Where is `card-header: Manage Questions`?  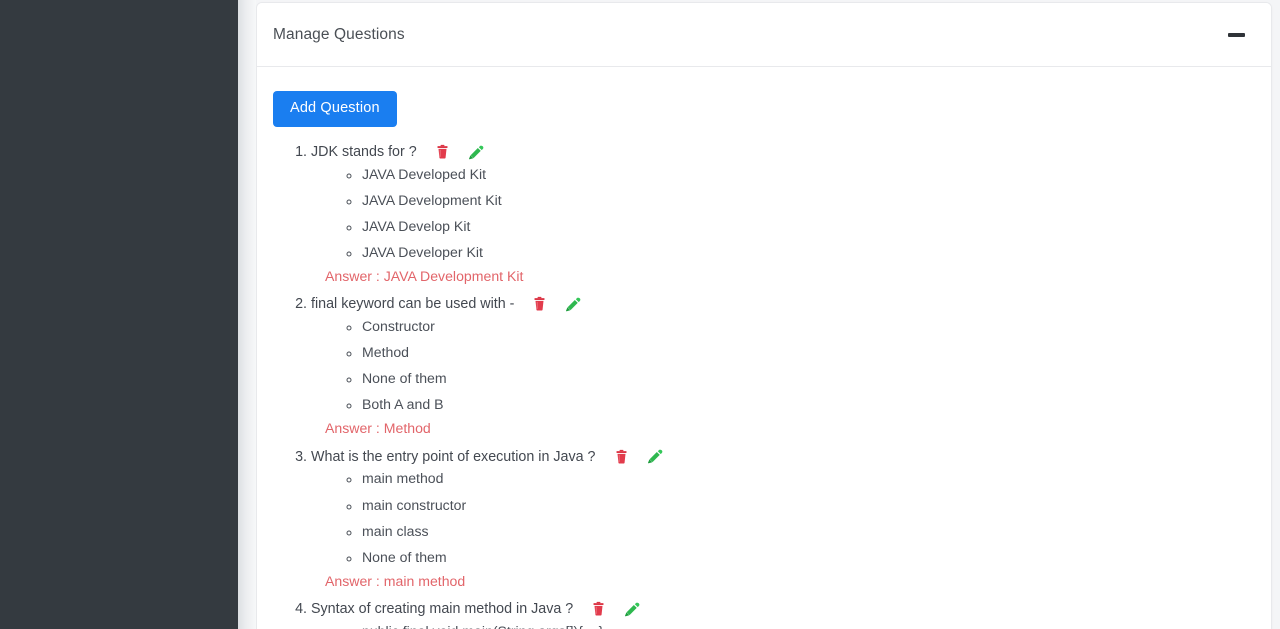 card-header: Manage Questions is located at coordinates (764, 35).